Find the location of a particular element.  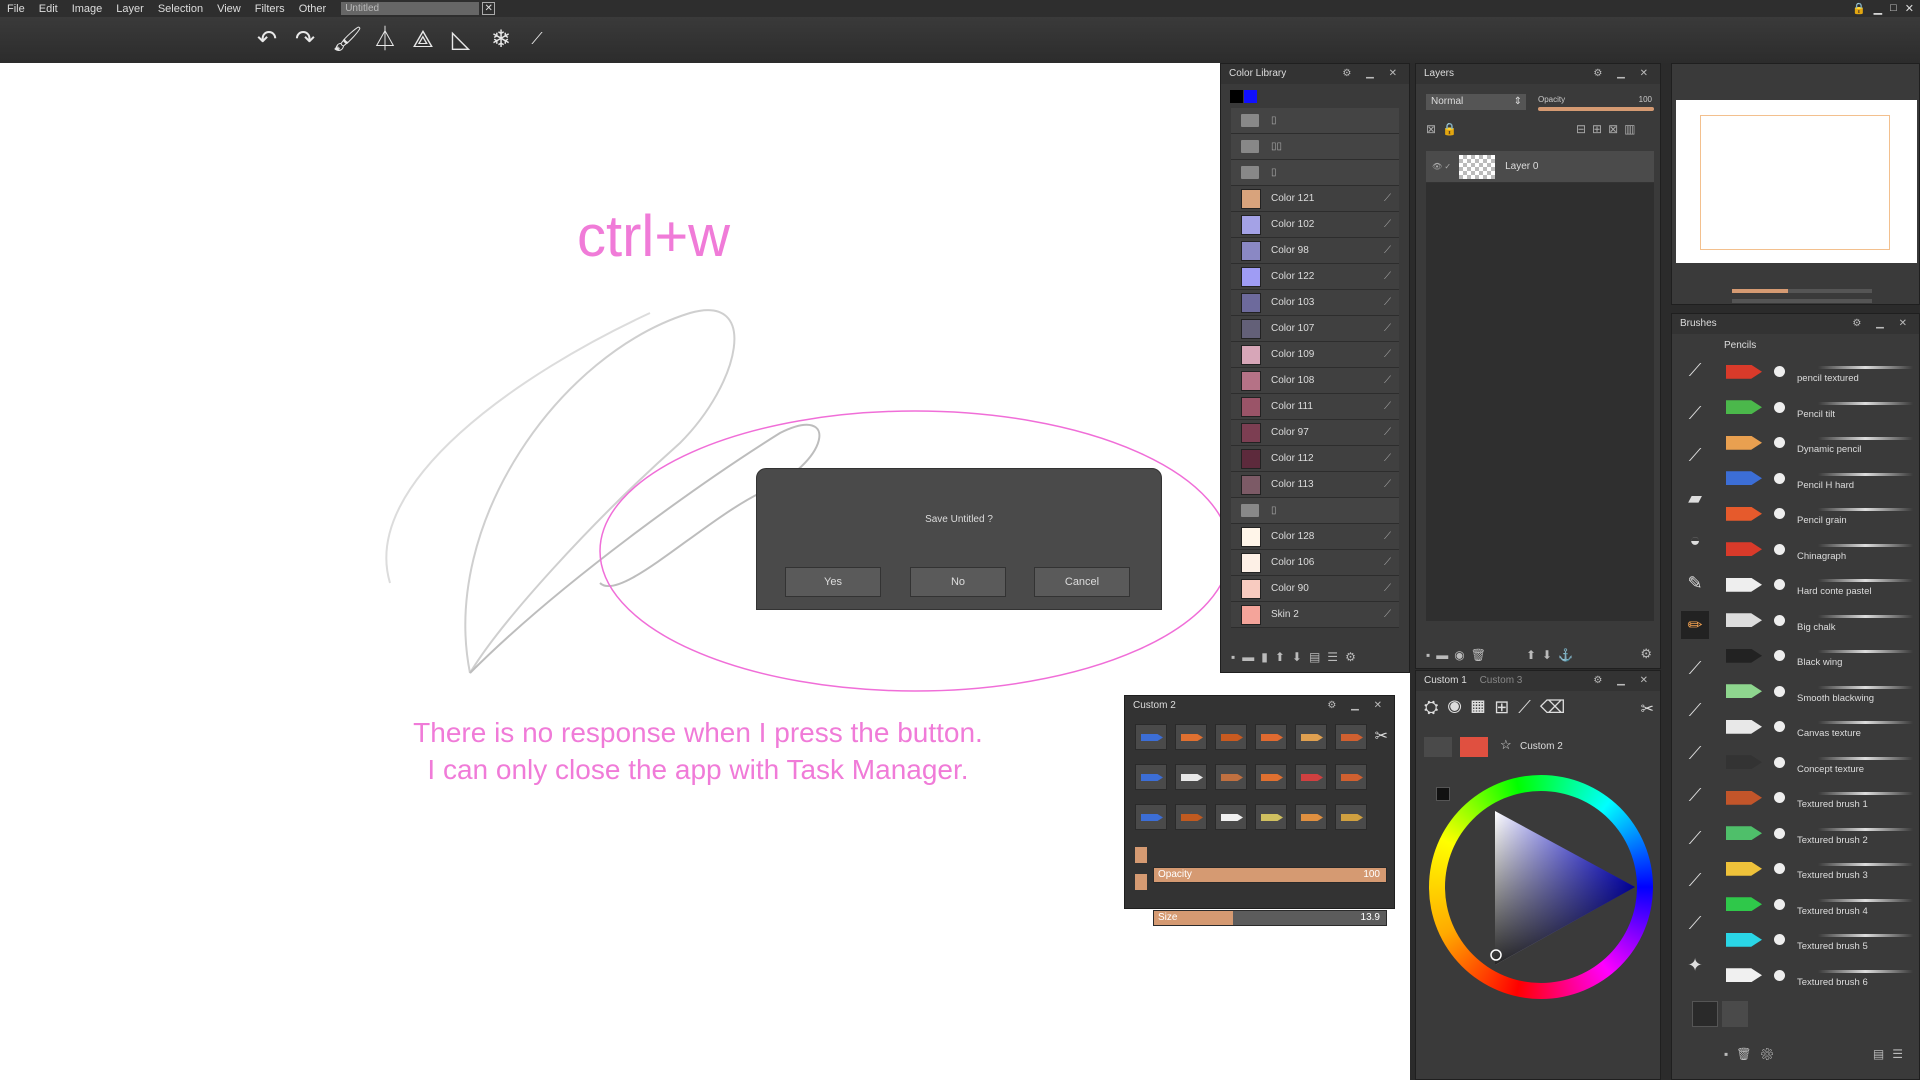

brush-row: Chinagraph is located at coordinates (1818, 550).